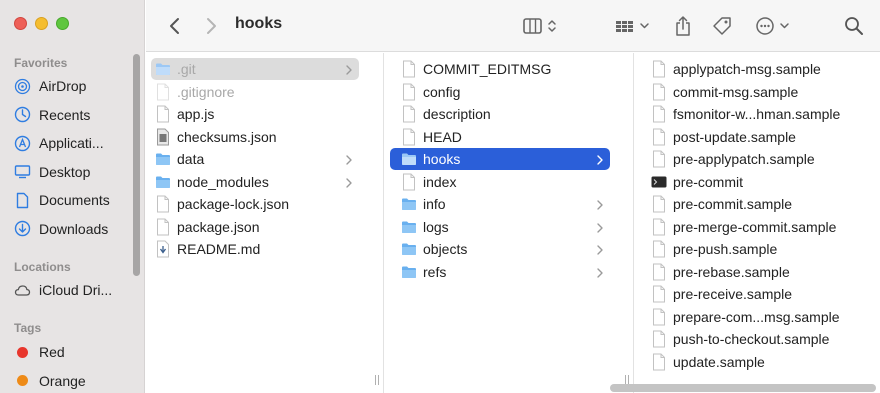 This screenshot has height=393, width=880. I want to click on item-name: package-lock.json, so click(233, 204).